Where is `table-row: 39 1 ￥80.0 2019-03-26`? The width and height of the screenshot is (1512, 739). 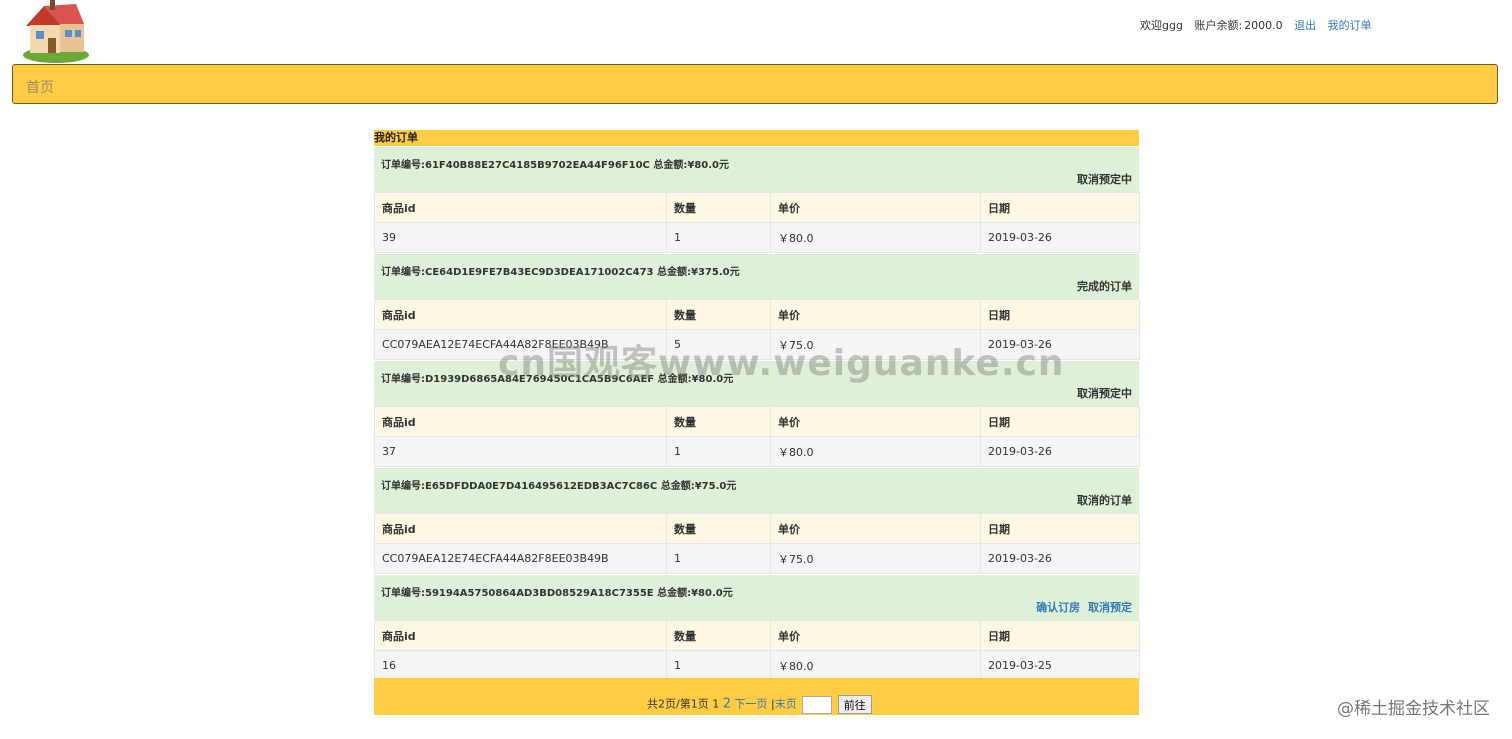
table-row: 39 1 ￥80.0 2019-03-26 is located at coordinates (757, 237).